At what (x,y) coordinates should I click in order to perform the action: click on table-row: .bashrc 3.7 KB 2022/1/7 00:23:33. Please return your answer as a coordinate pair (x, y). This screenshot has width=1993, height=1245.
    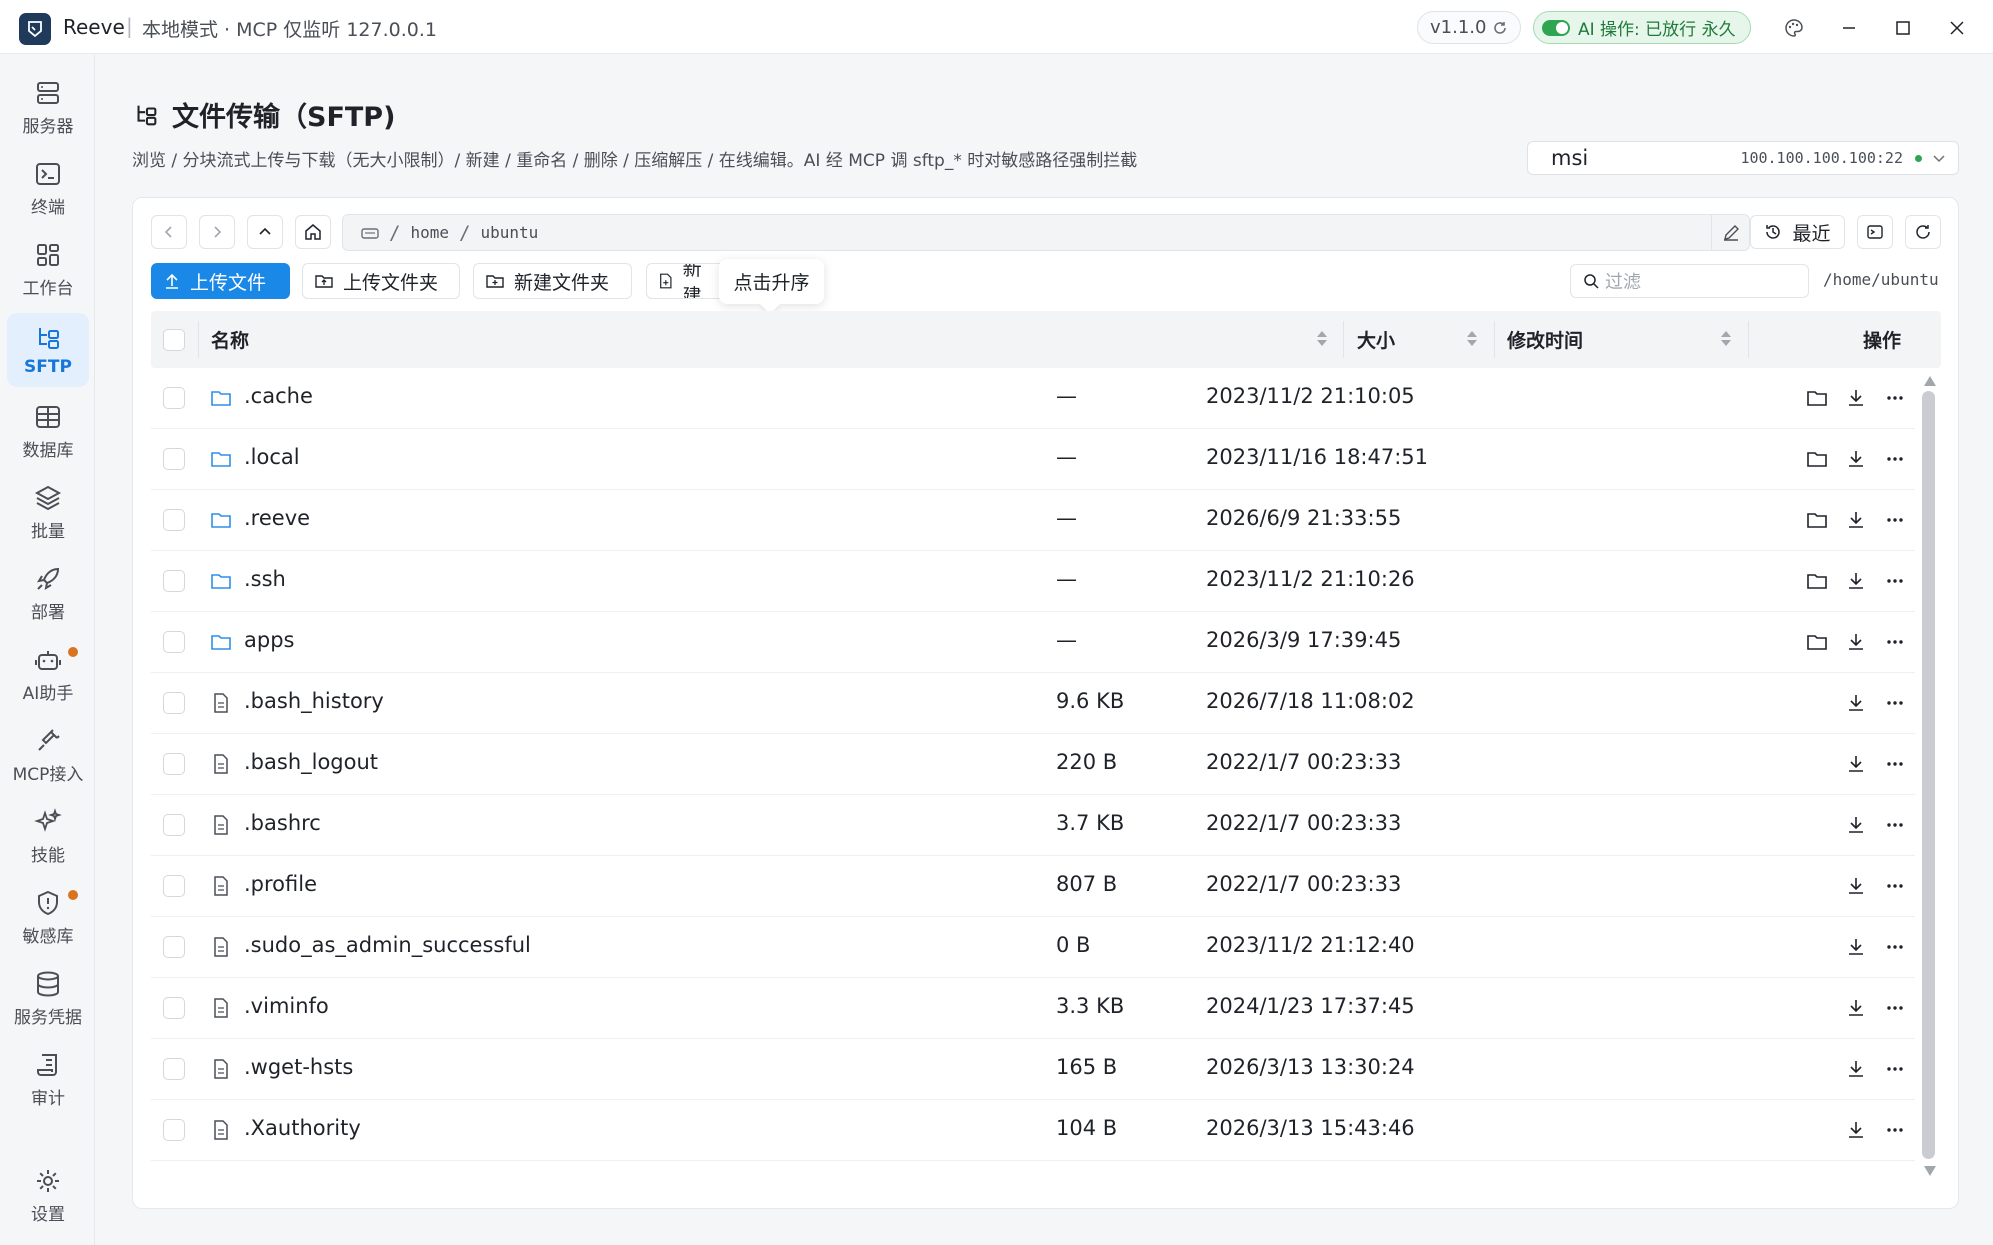
    Looking at the image, I should click on (1033, 825).